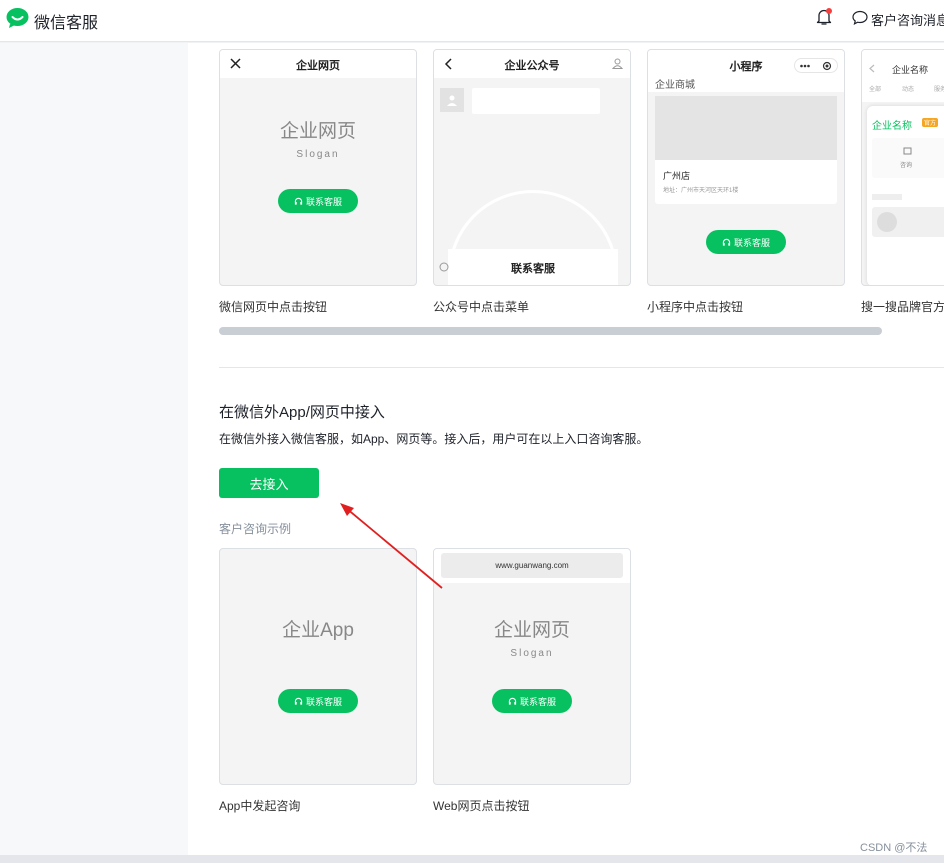 The width and height of the screenshot is (944, 863). I want to click on card-title: 企业网页, so click(318, 66).